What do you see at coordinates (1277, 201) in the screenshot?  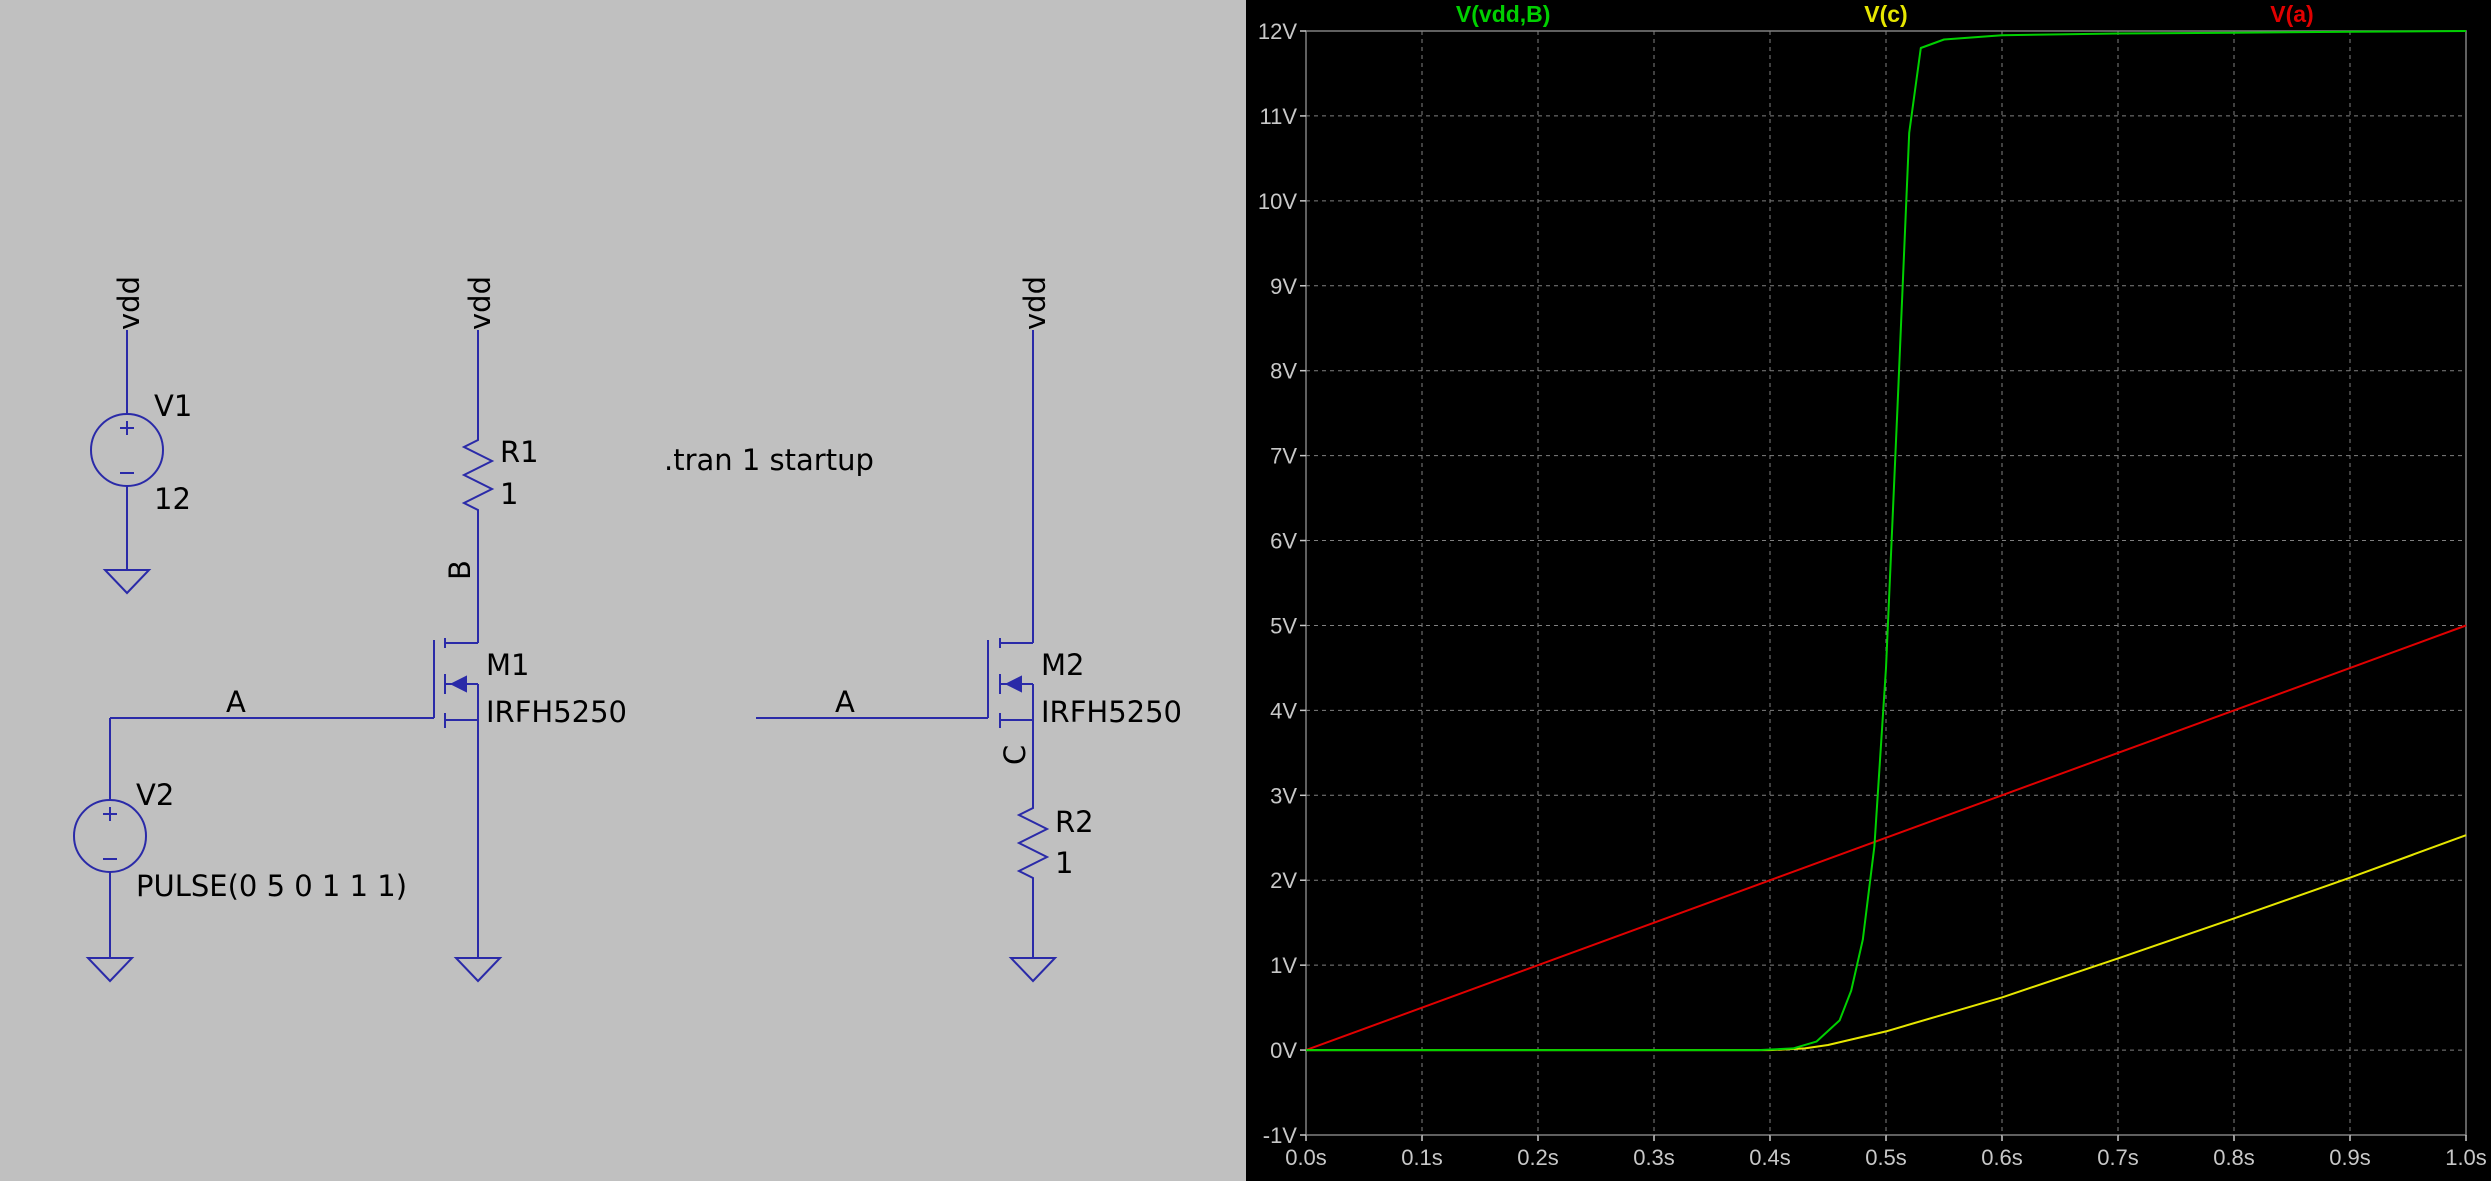 I see `y-tick-label: 10V` at bounding box center [1277, 201].